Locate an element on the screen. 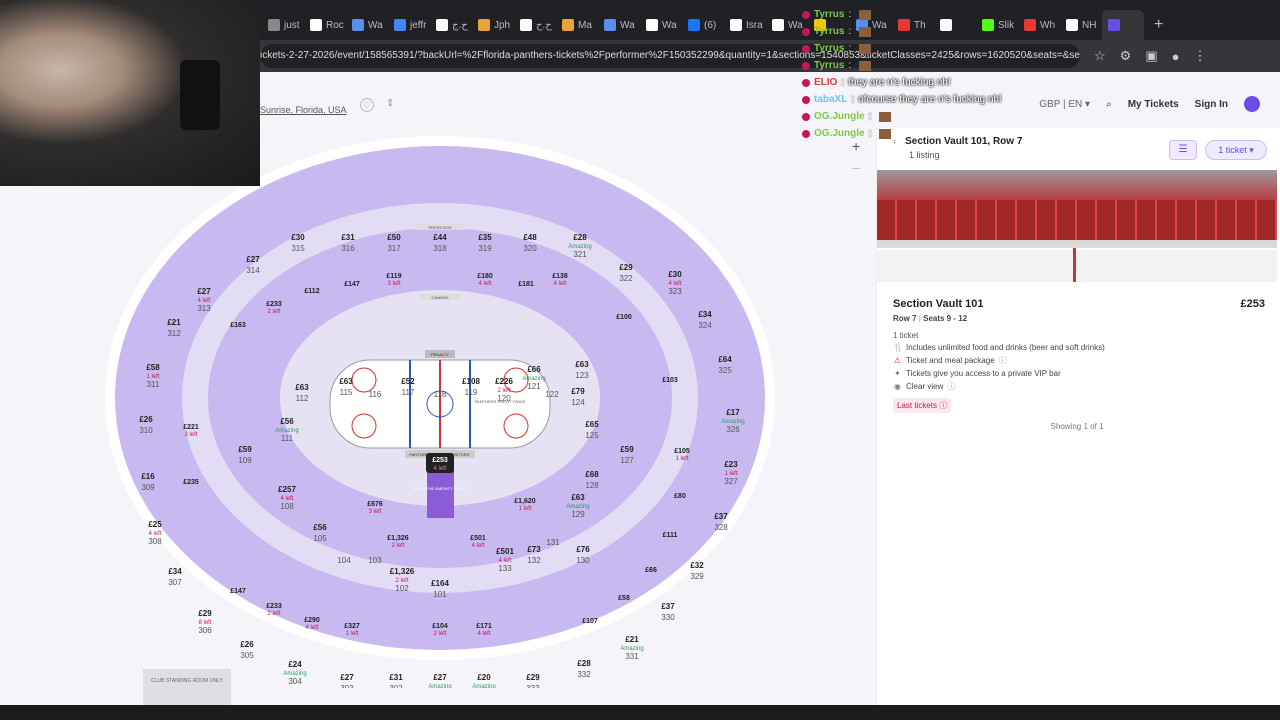  section-number: 118 is located at coordinates (440, 394).